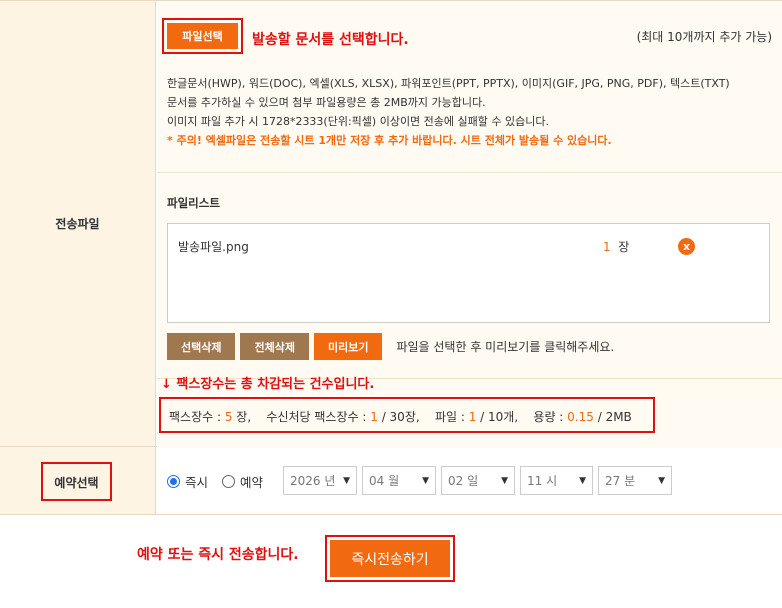 The image size is (782, 608). Describe the element at coordinates (218, 555) in the screenshot. I see `submit-hint: 예약 또는 즉시 전송합니다.` at that location.